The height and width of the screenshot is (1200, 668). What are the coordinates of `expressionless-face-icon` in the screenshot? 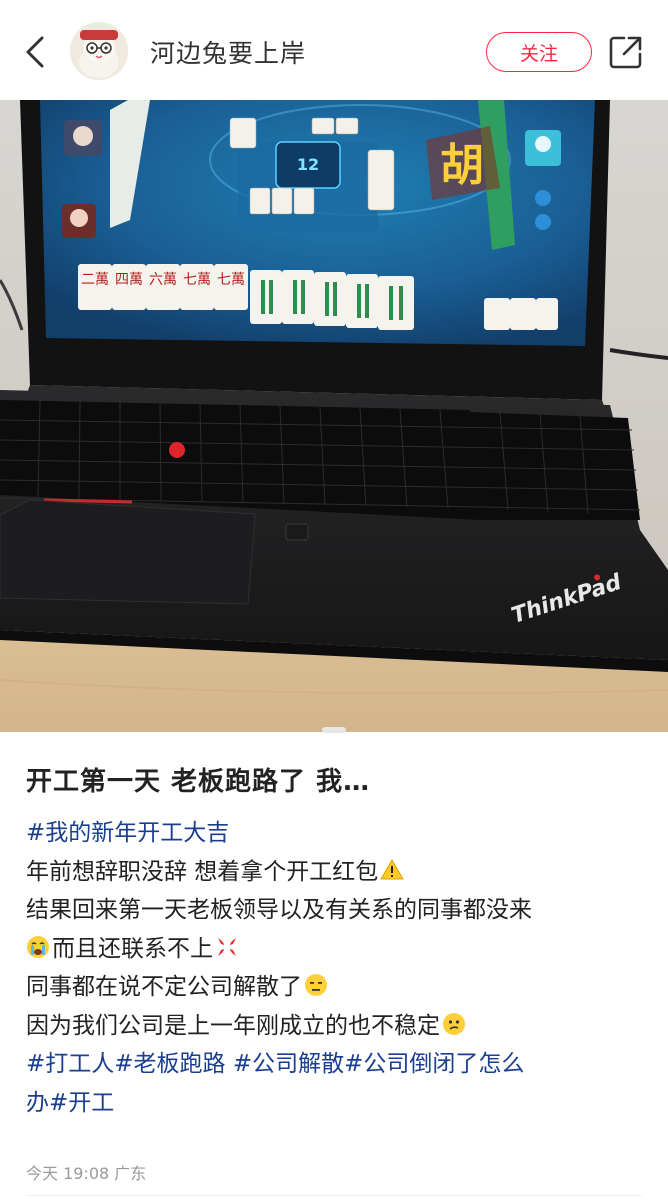 It's located at (316, 985).